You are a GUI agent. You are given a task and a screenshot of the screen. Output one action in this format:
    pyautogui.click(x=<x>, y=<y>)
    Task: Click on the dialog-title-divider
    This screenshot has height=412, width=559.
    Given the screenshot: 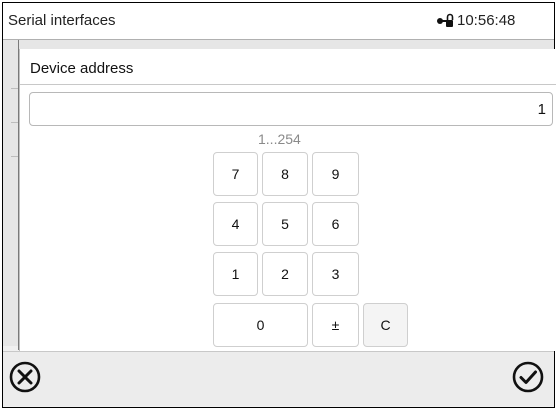 What is the action you would take?
    pyautogui.click(x=288, y=84)
    